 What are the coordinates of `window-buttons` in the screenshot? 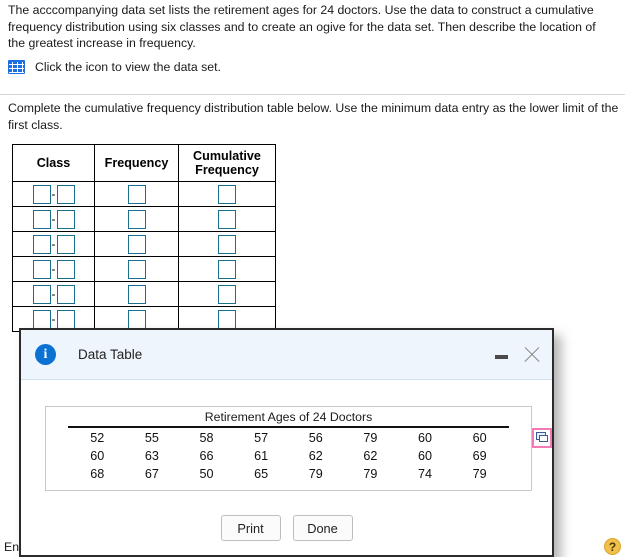 It's located at (518, 355).